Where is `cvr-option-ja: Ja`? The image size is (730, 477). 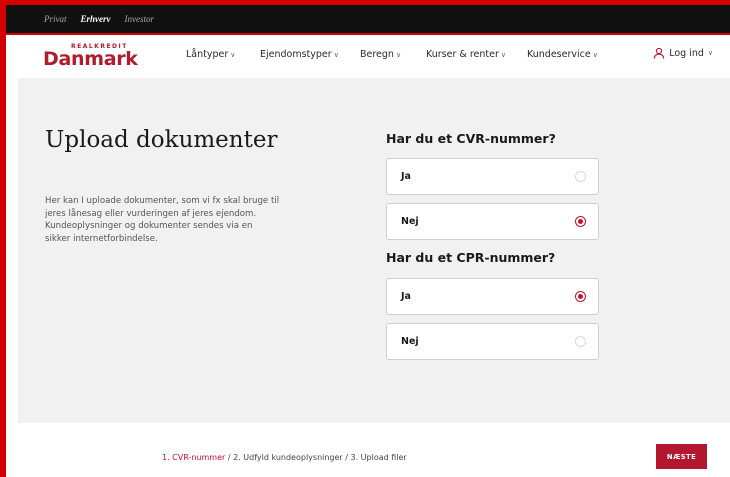 cvr-option-ja: Ja is located at coordinates (492, 176).